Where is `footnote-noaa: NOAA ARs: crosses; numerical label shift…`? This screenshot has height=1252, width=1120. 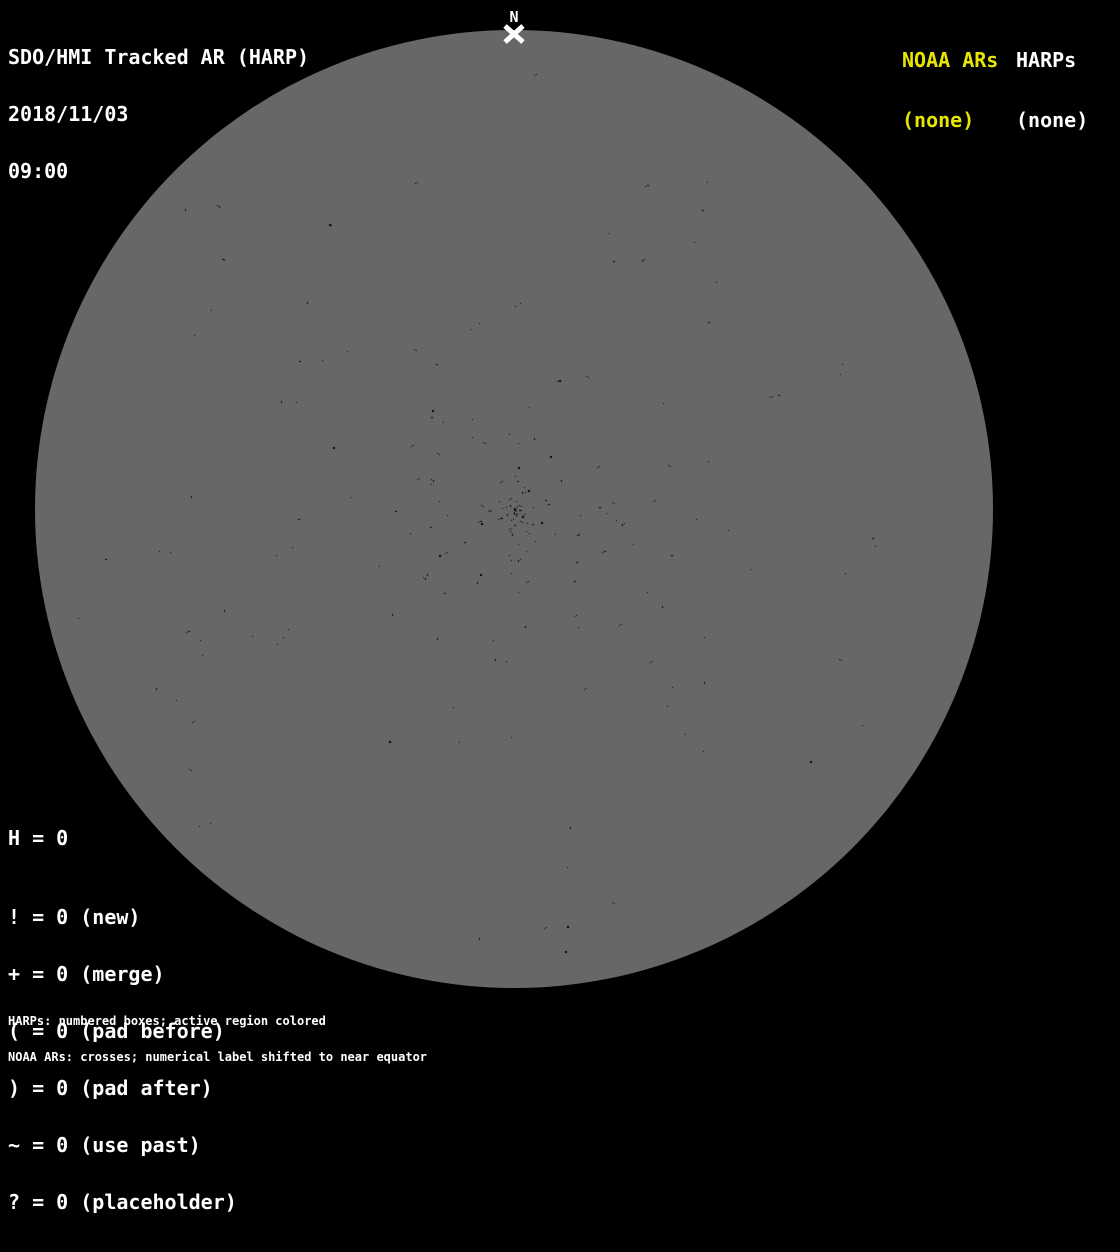 footnote-noaa: NOAA ARs: crosses; numerical label shift… is located at coordinates (218, 1057).